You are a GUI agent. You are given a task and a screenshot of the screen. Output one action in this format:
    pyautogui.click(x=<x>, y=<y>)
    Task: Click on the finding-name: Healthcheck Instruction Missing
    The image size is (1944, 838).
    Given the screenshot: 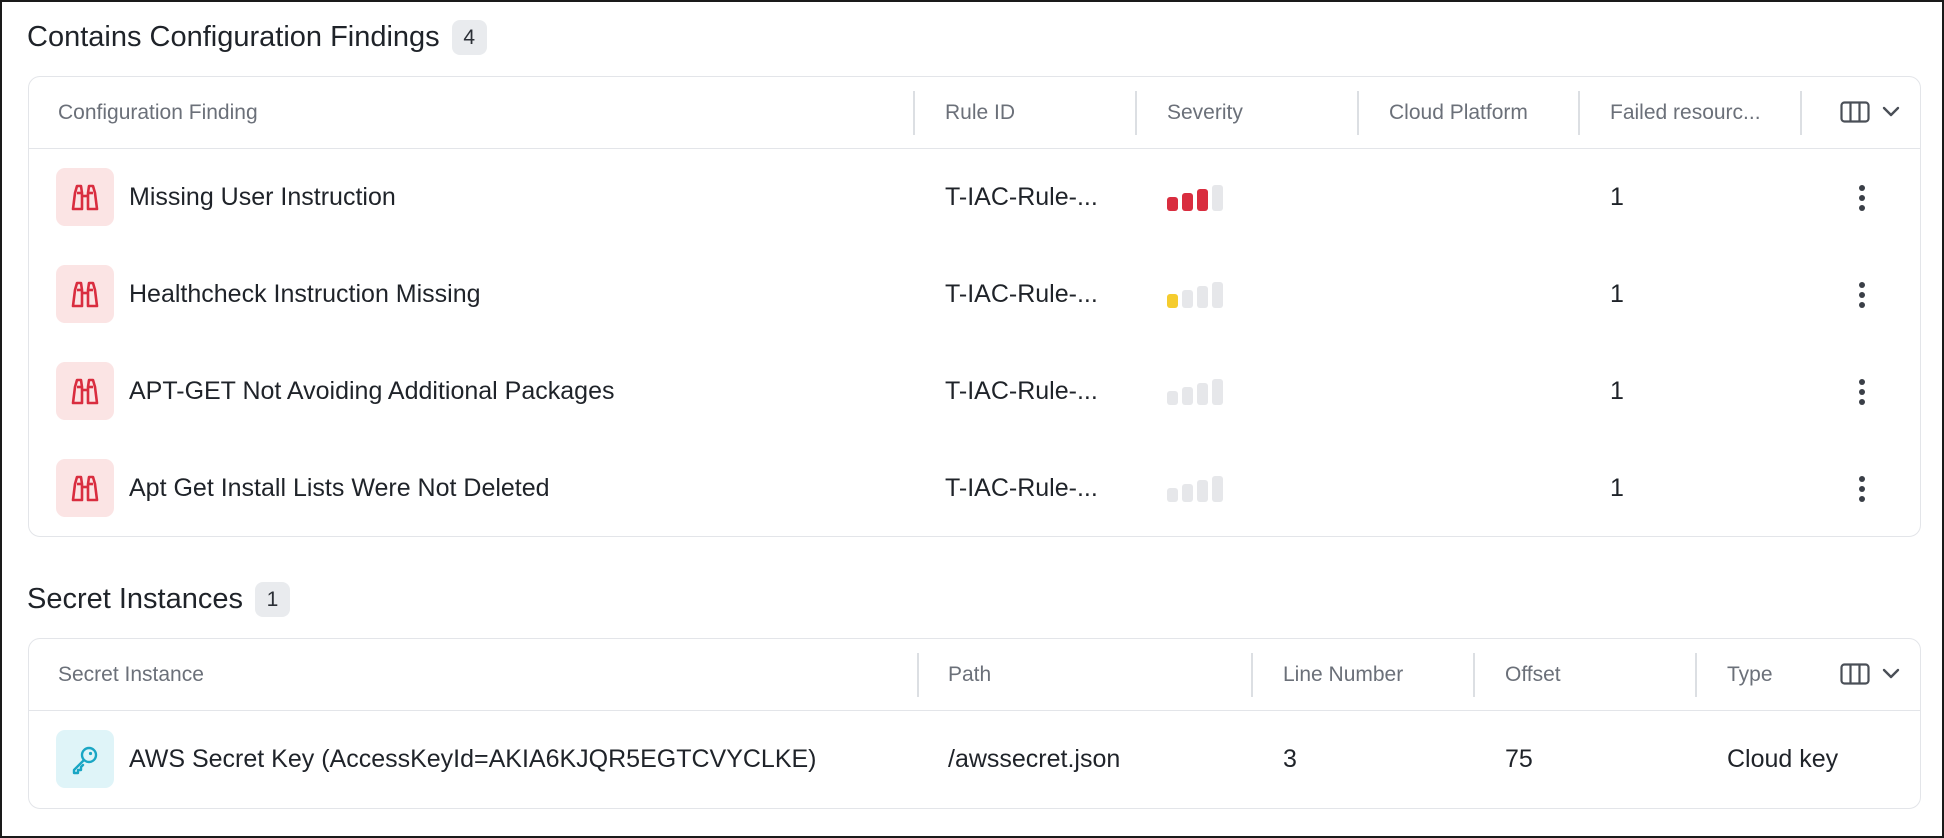 What is the action you would take?
    pyautogui.click(x=305, y=294)
    